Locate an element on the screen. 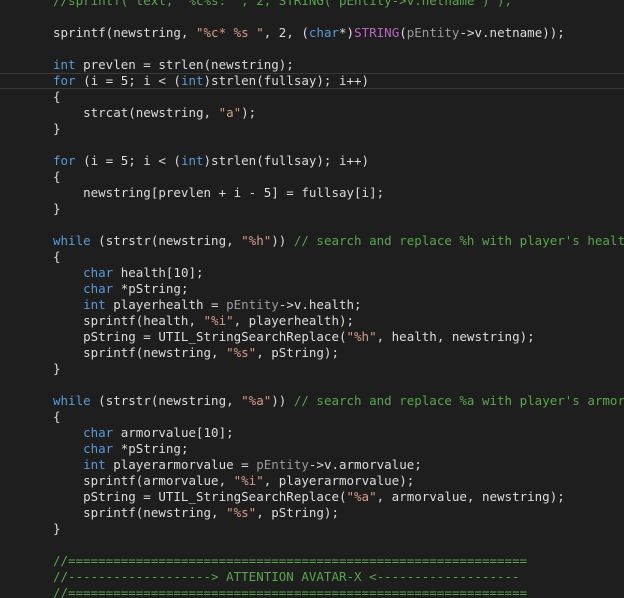 The height and width of the screenshot is (598, 624). code-token: pString = UTIL_StringSearchReplace( is located at coordinates (200, 496).